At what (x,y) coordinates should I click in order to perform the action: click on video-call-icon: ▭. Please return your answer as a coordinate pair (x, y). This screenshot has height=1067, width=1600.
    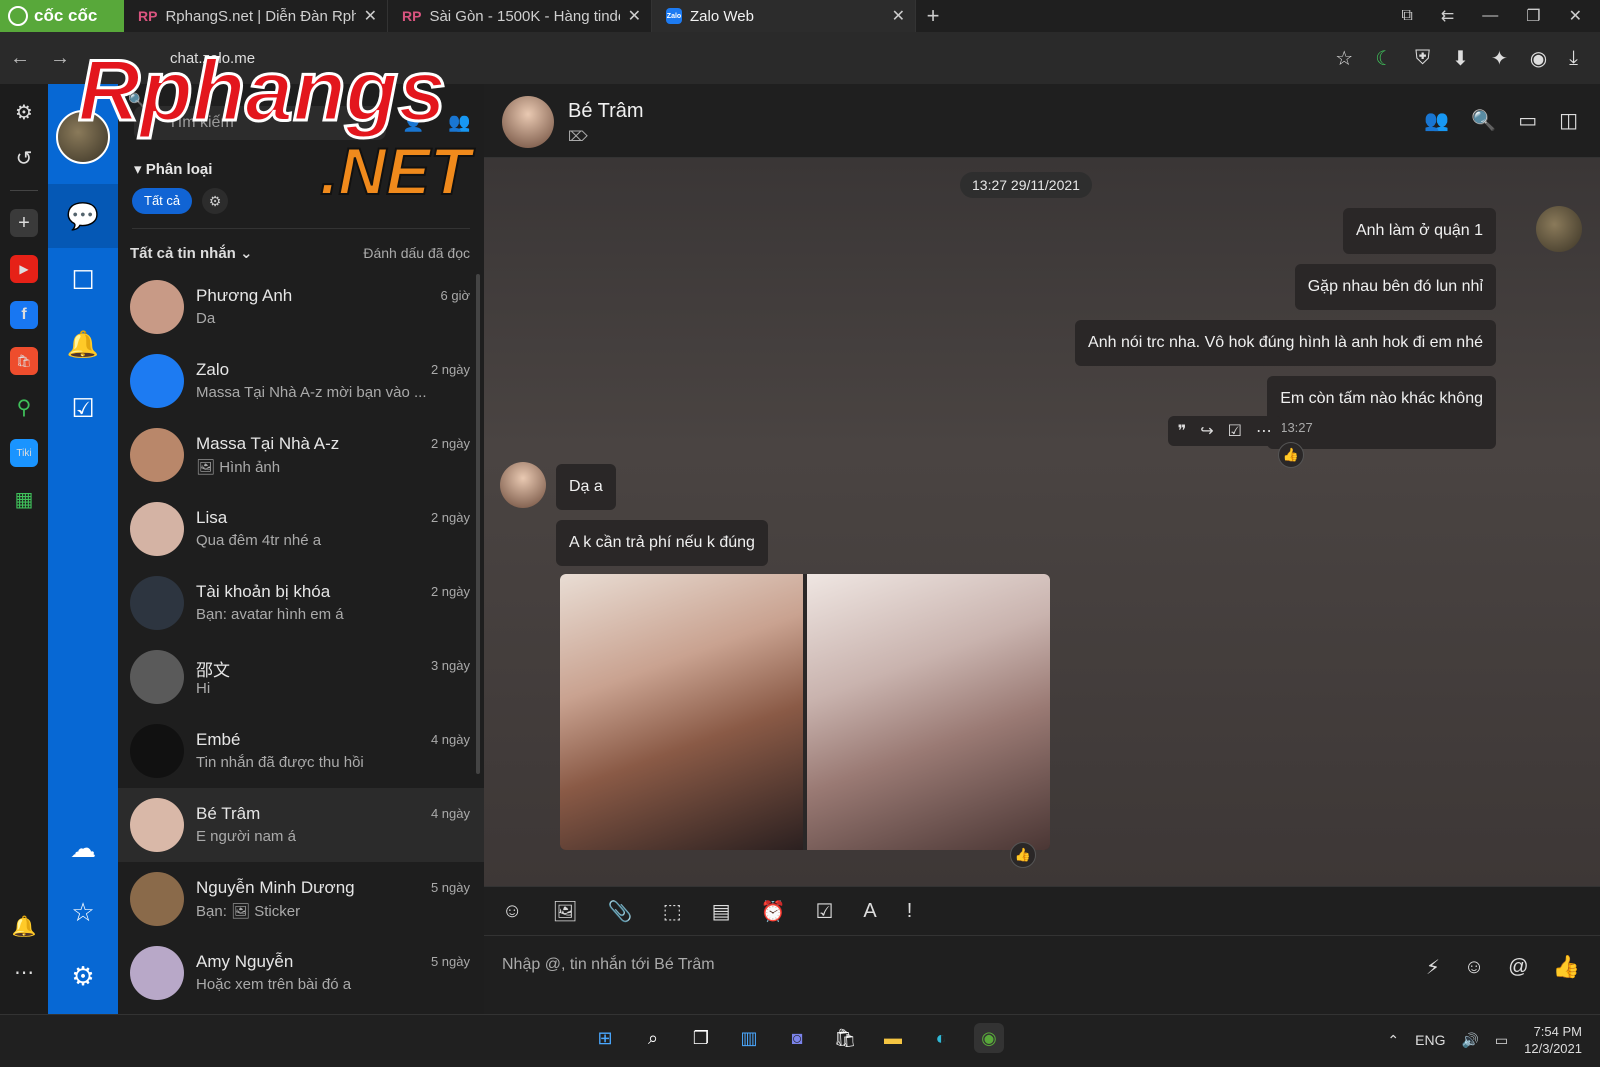
    Looking at the image, I should click on (1527, 120).